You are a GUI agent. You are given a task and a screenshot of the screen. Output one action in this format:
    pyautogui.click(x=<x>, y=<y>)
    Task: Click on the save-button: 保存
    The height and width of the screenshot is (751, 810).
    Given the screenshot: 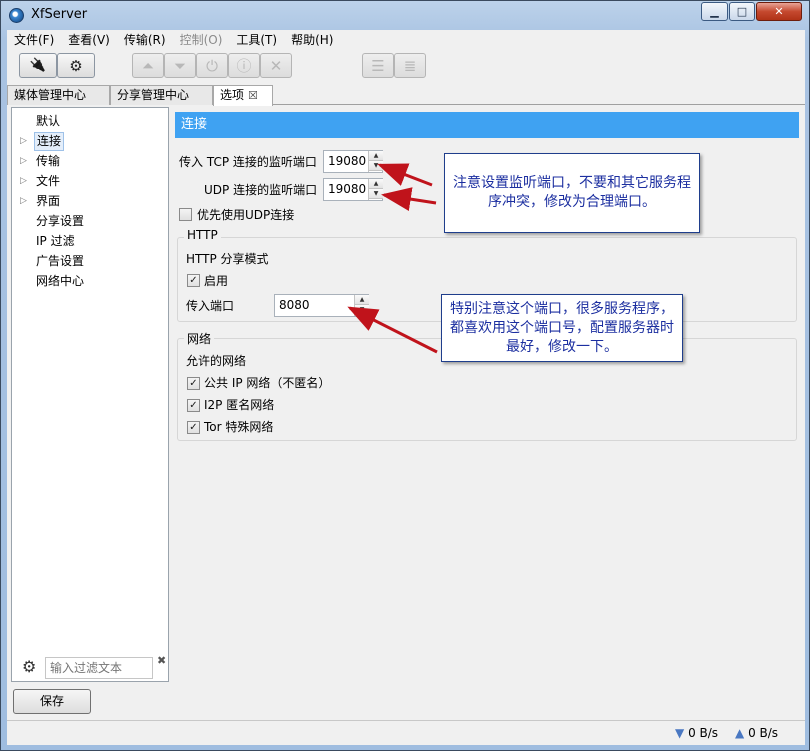 What is the action you would take?
    pyautogui.click(x=52, y=701)
    